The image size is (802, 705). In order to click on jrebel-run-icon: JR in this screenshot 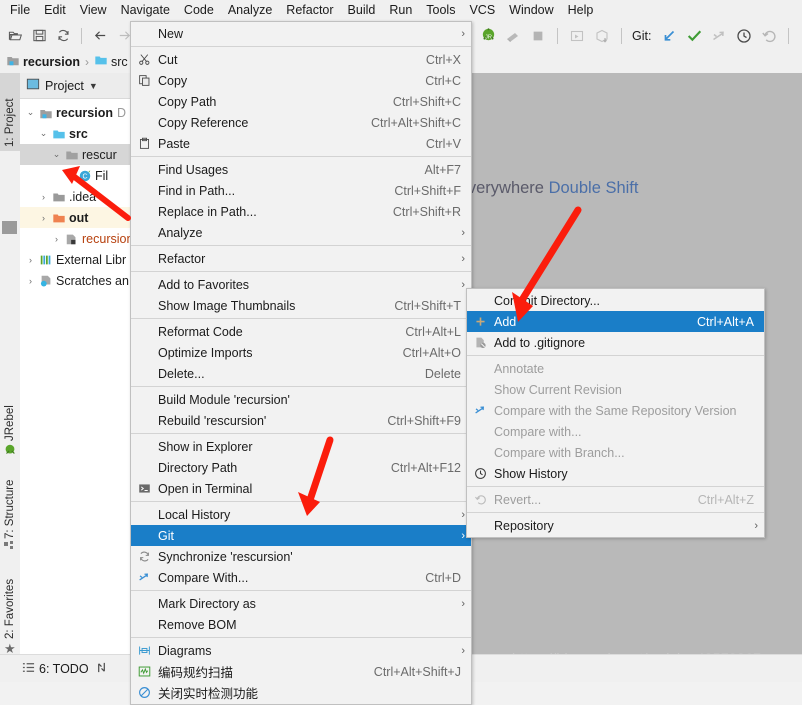, I will do `click(488, 36)`.